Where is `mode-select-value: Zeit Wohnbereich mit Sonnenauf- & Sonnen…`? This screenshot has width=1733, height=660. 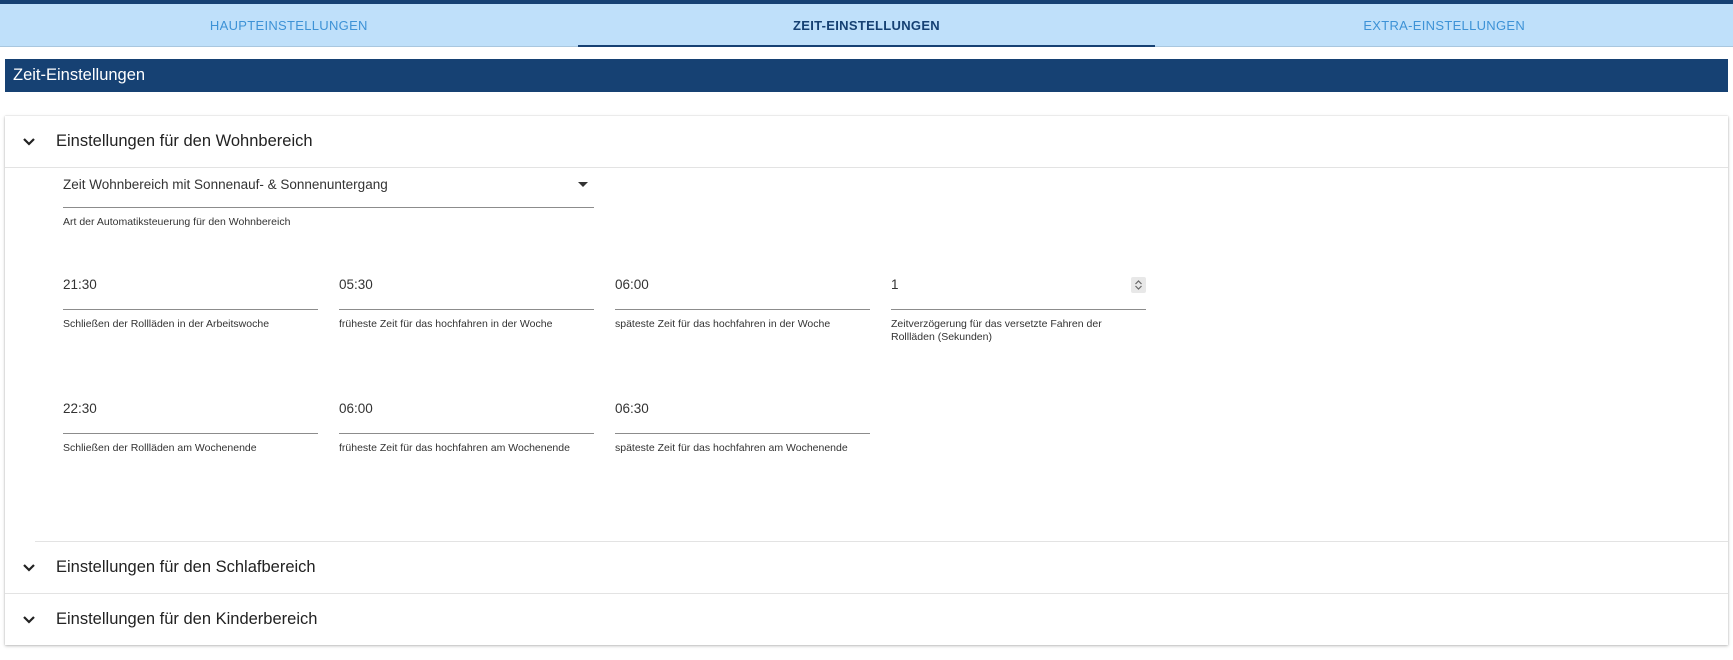 mode-select-value: Zeit Wohnbereich mit Sonnenauf- & Sonnen… is located at coordinates (225, 184).